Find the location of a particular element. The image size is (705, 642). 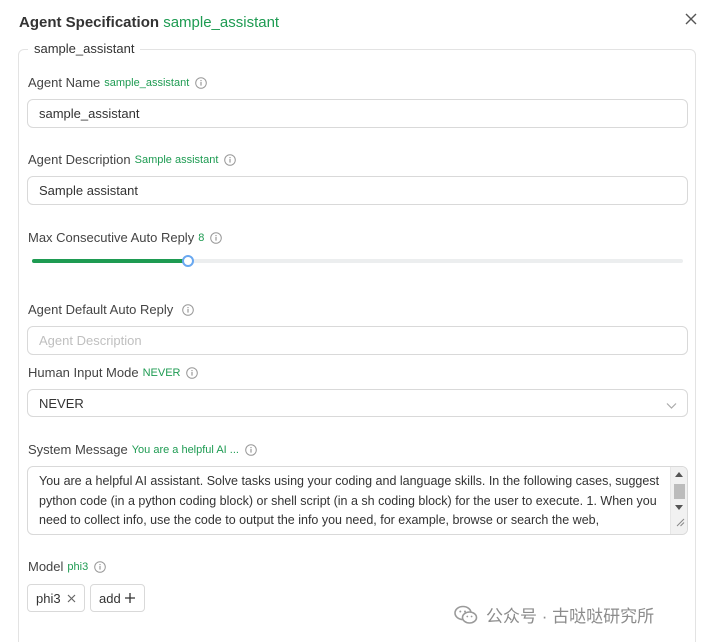

model-chip-phi3: phi3 is located at coordinates (56, 598).